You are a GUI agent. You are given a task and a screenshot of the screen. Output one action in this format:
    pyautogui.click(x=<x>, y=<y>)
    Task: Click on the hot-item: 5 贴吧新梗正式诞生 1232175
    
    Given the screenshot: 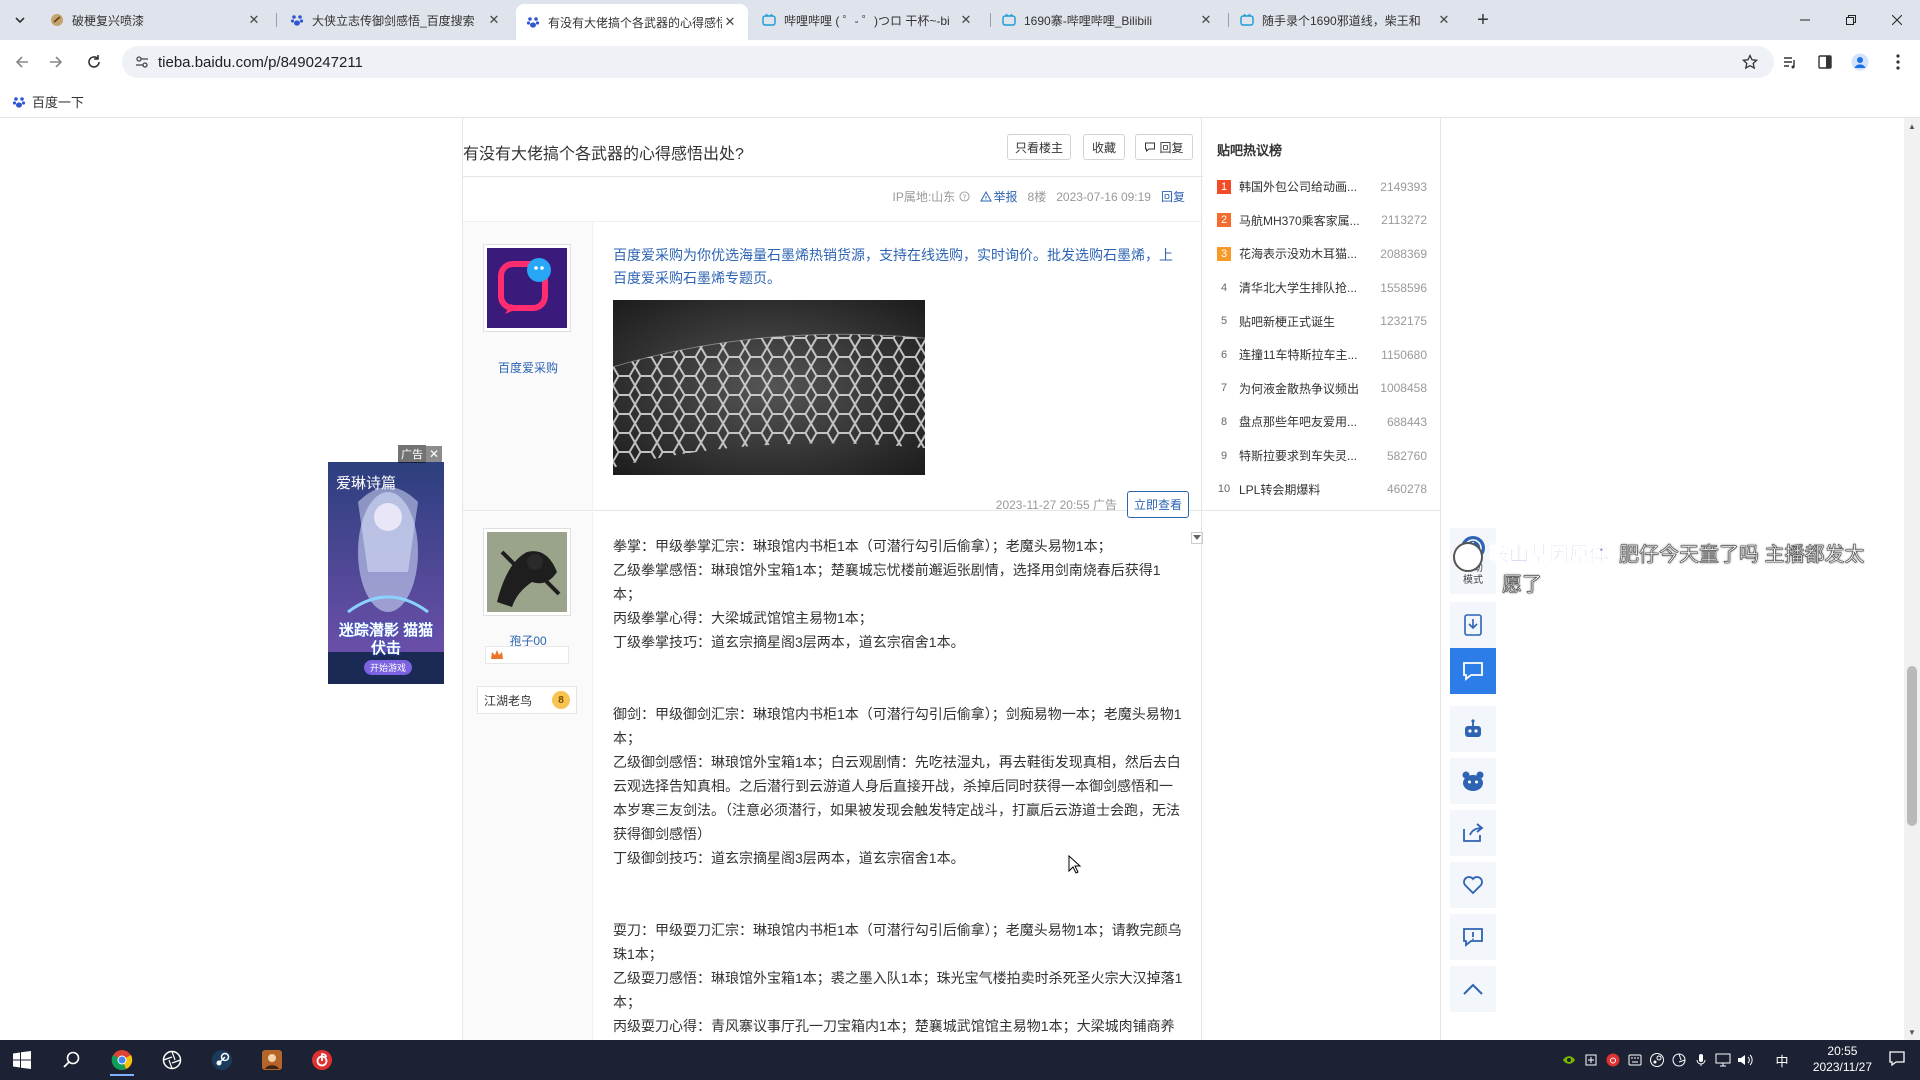 What is the action you would take?
    pyautogui.click(x=1322, y=321)
    